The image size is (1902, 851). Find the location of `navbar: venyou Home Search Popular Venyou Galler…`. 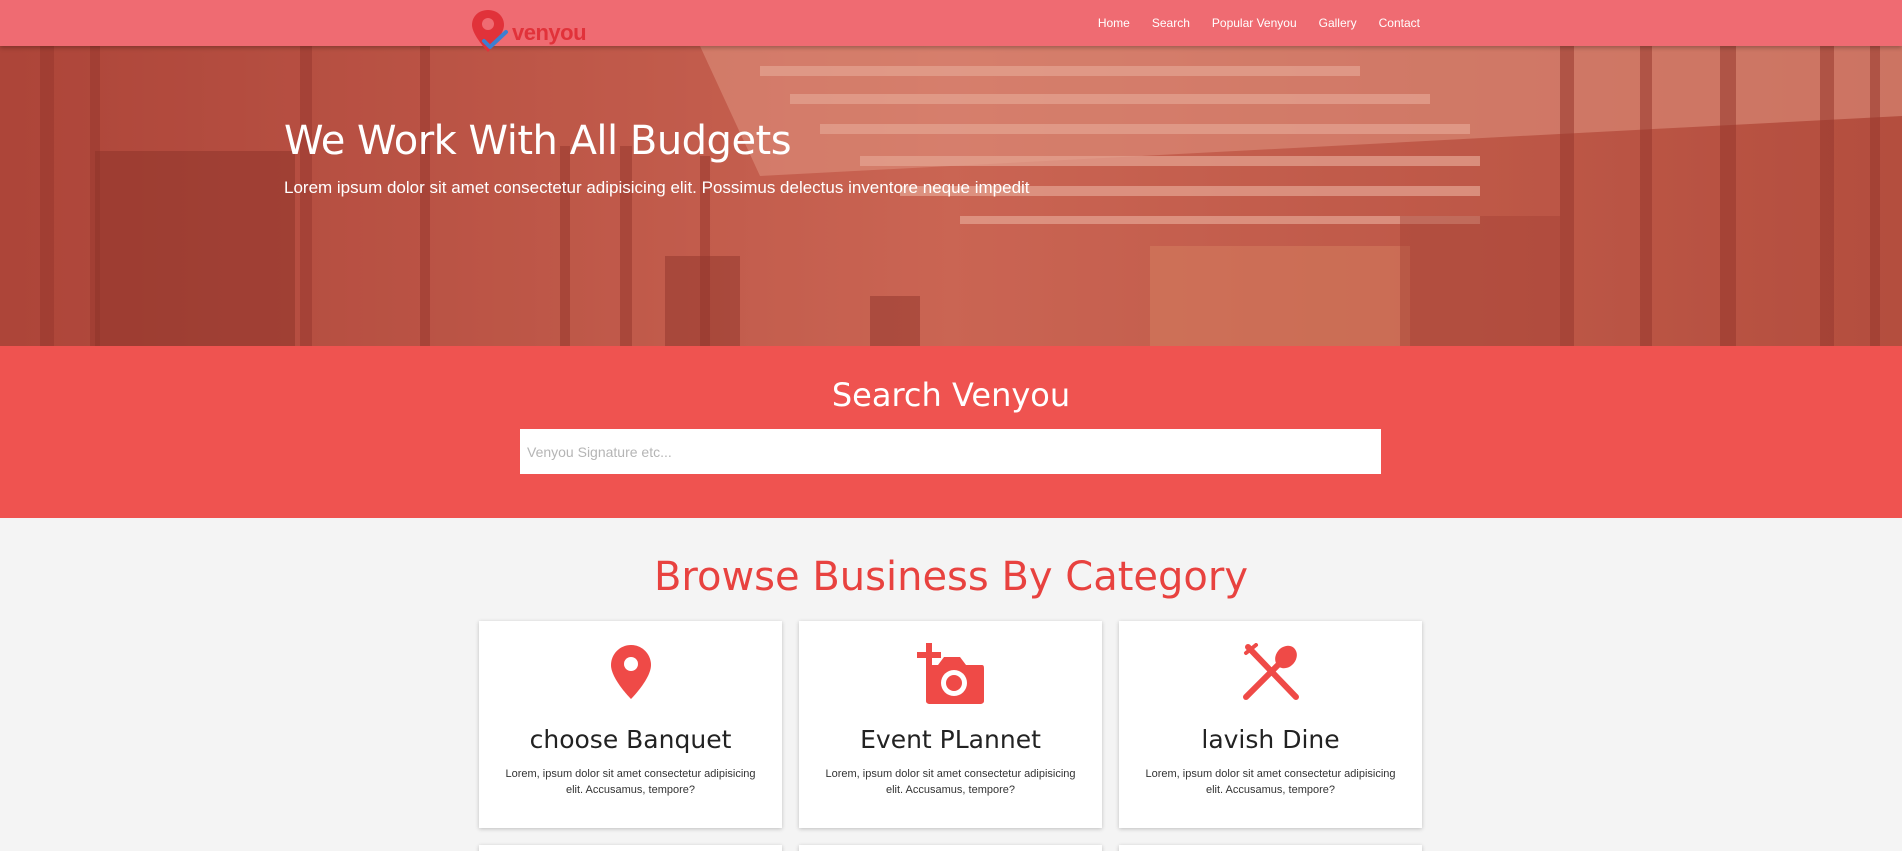

navbar: venyou Home Search Popular Venyou Galler… is located at coordinates (951, 26).